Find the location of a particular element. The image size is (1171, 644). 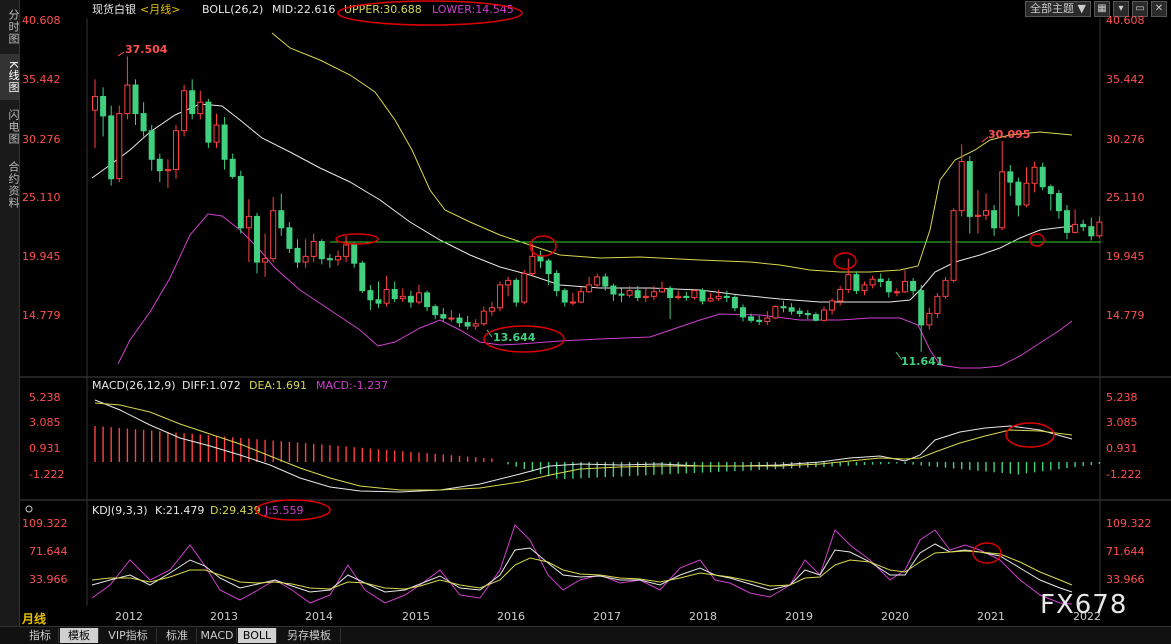

tab-standard: 标准 is located at coordinates (177, 635).